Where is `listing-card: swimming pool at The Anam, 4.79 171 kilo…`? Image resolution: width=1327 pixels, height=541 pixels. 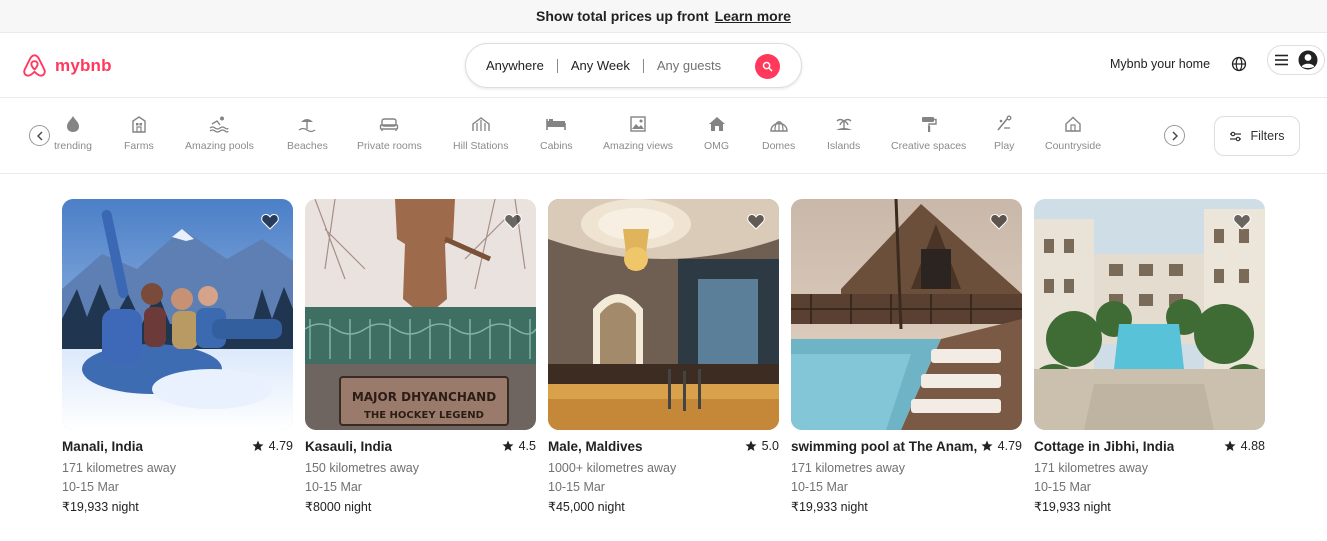 listing-card: swimming pool at The Anam, 4.79 171 kilo… is located at coordinates (906, 356).